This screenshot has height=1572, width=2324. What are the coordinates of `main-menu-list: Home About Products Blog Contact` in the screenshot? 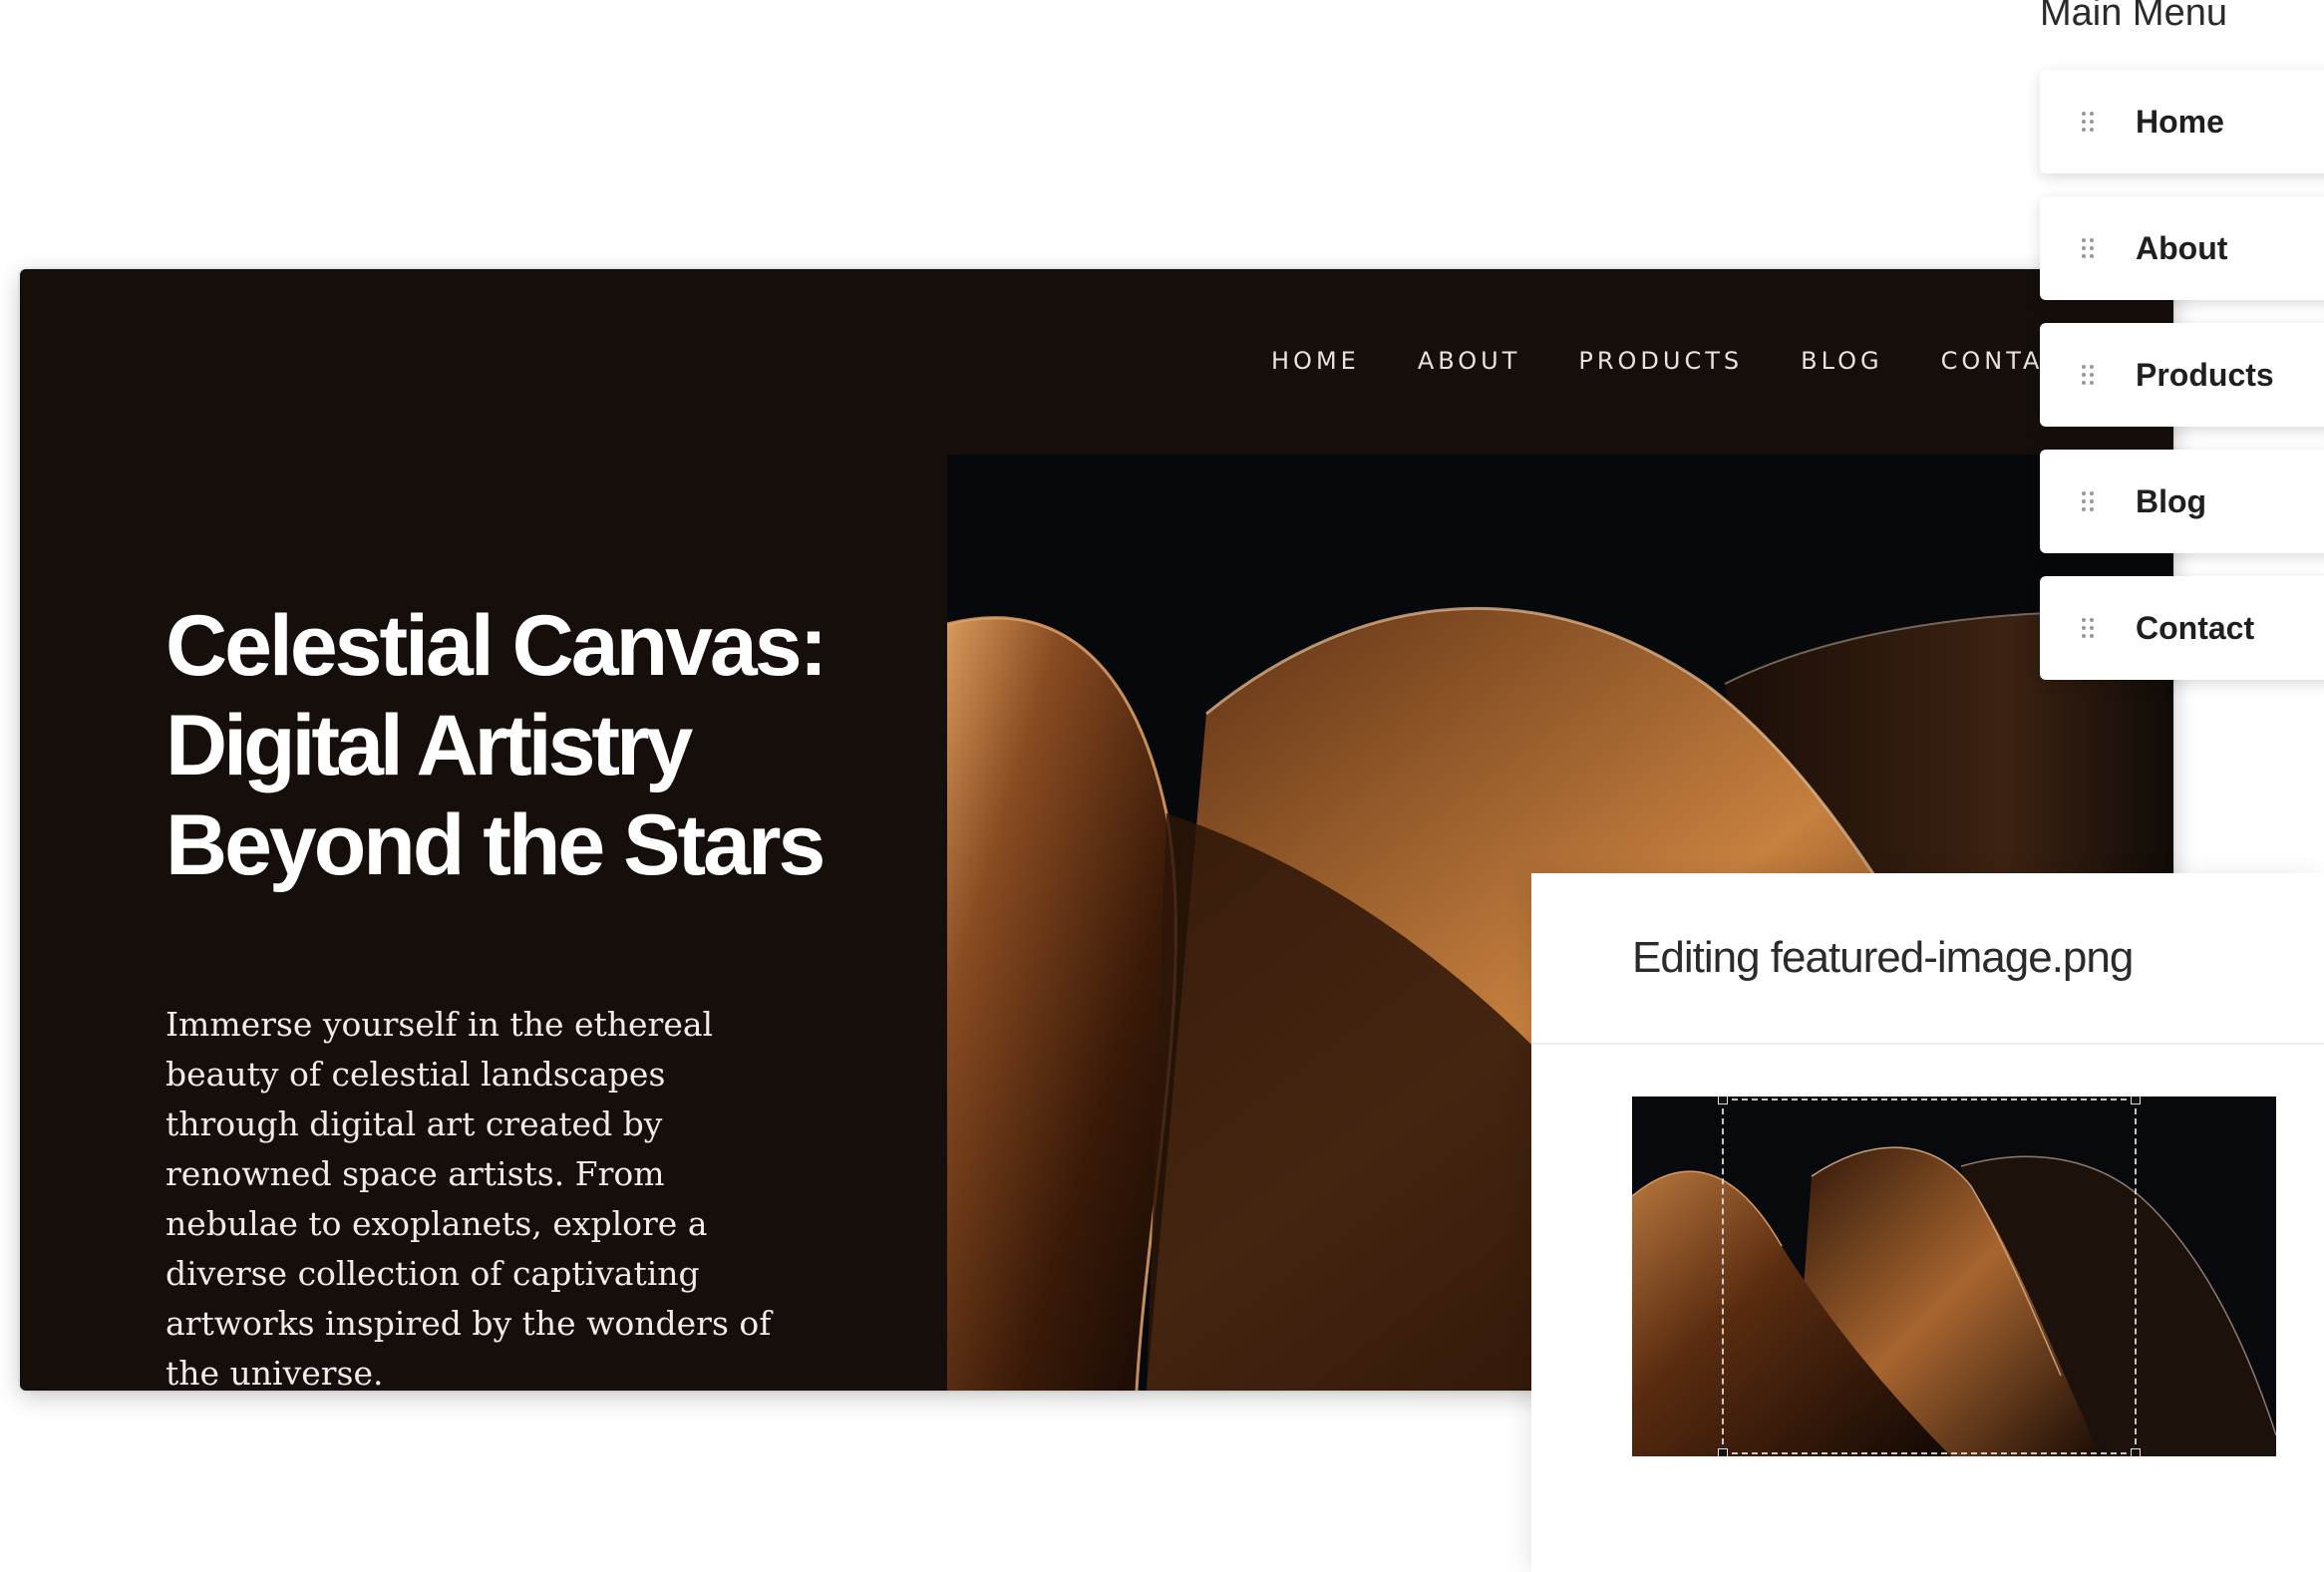 It's located at (2182, 386).